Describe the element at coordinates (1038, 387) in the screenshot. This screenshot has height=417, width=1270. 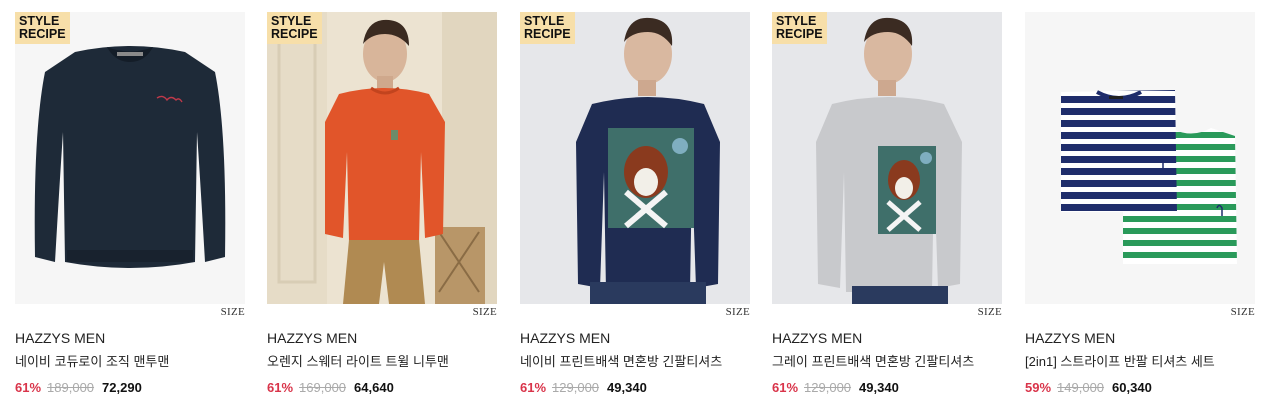
I see `discount-rate: 59%` at that location.